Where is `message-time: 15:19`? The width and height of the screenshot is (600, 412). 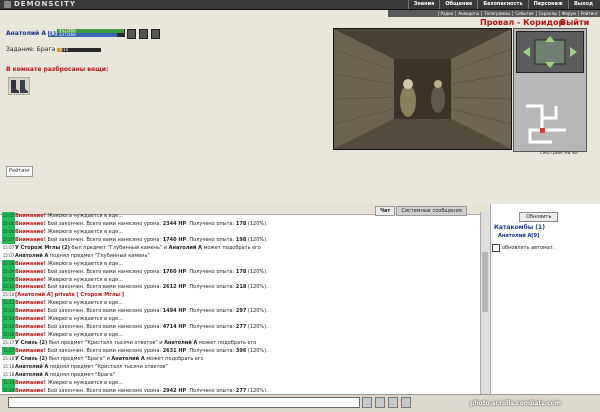
message-time: 15:19 is located at coordinates (8, 382).